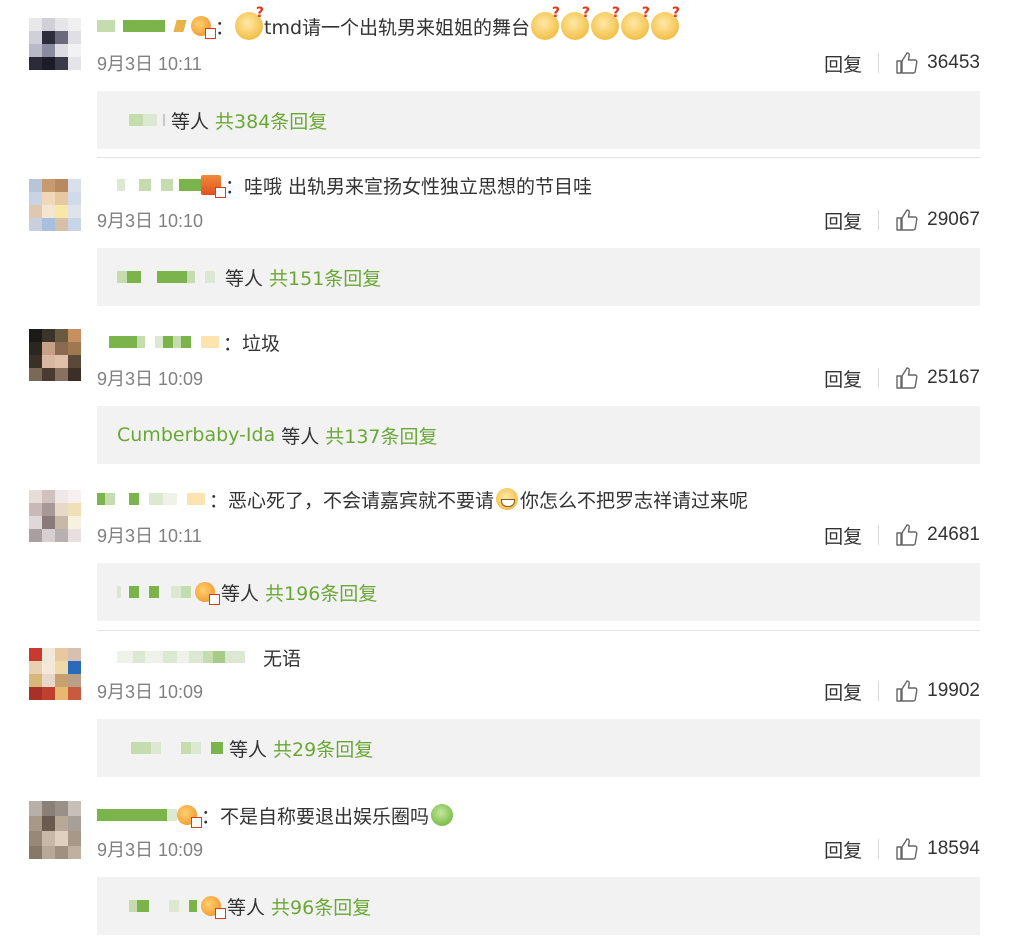 The image size is (1014, 948). Describe the element at coordinates (538, 592) in the screenshot. I see `replies-summary: 等人 共196条回复` at that location.